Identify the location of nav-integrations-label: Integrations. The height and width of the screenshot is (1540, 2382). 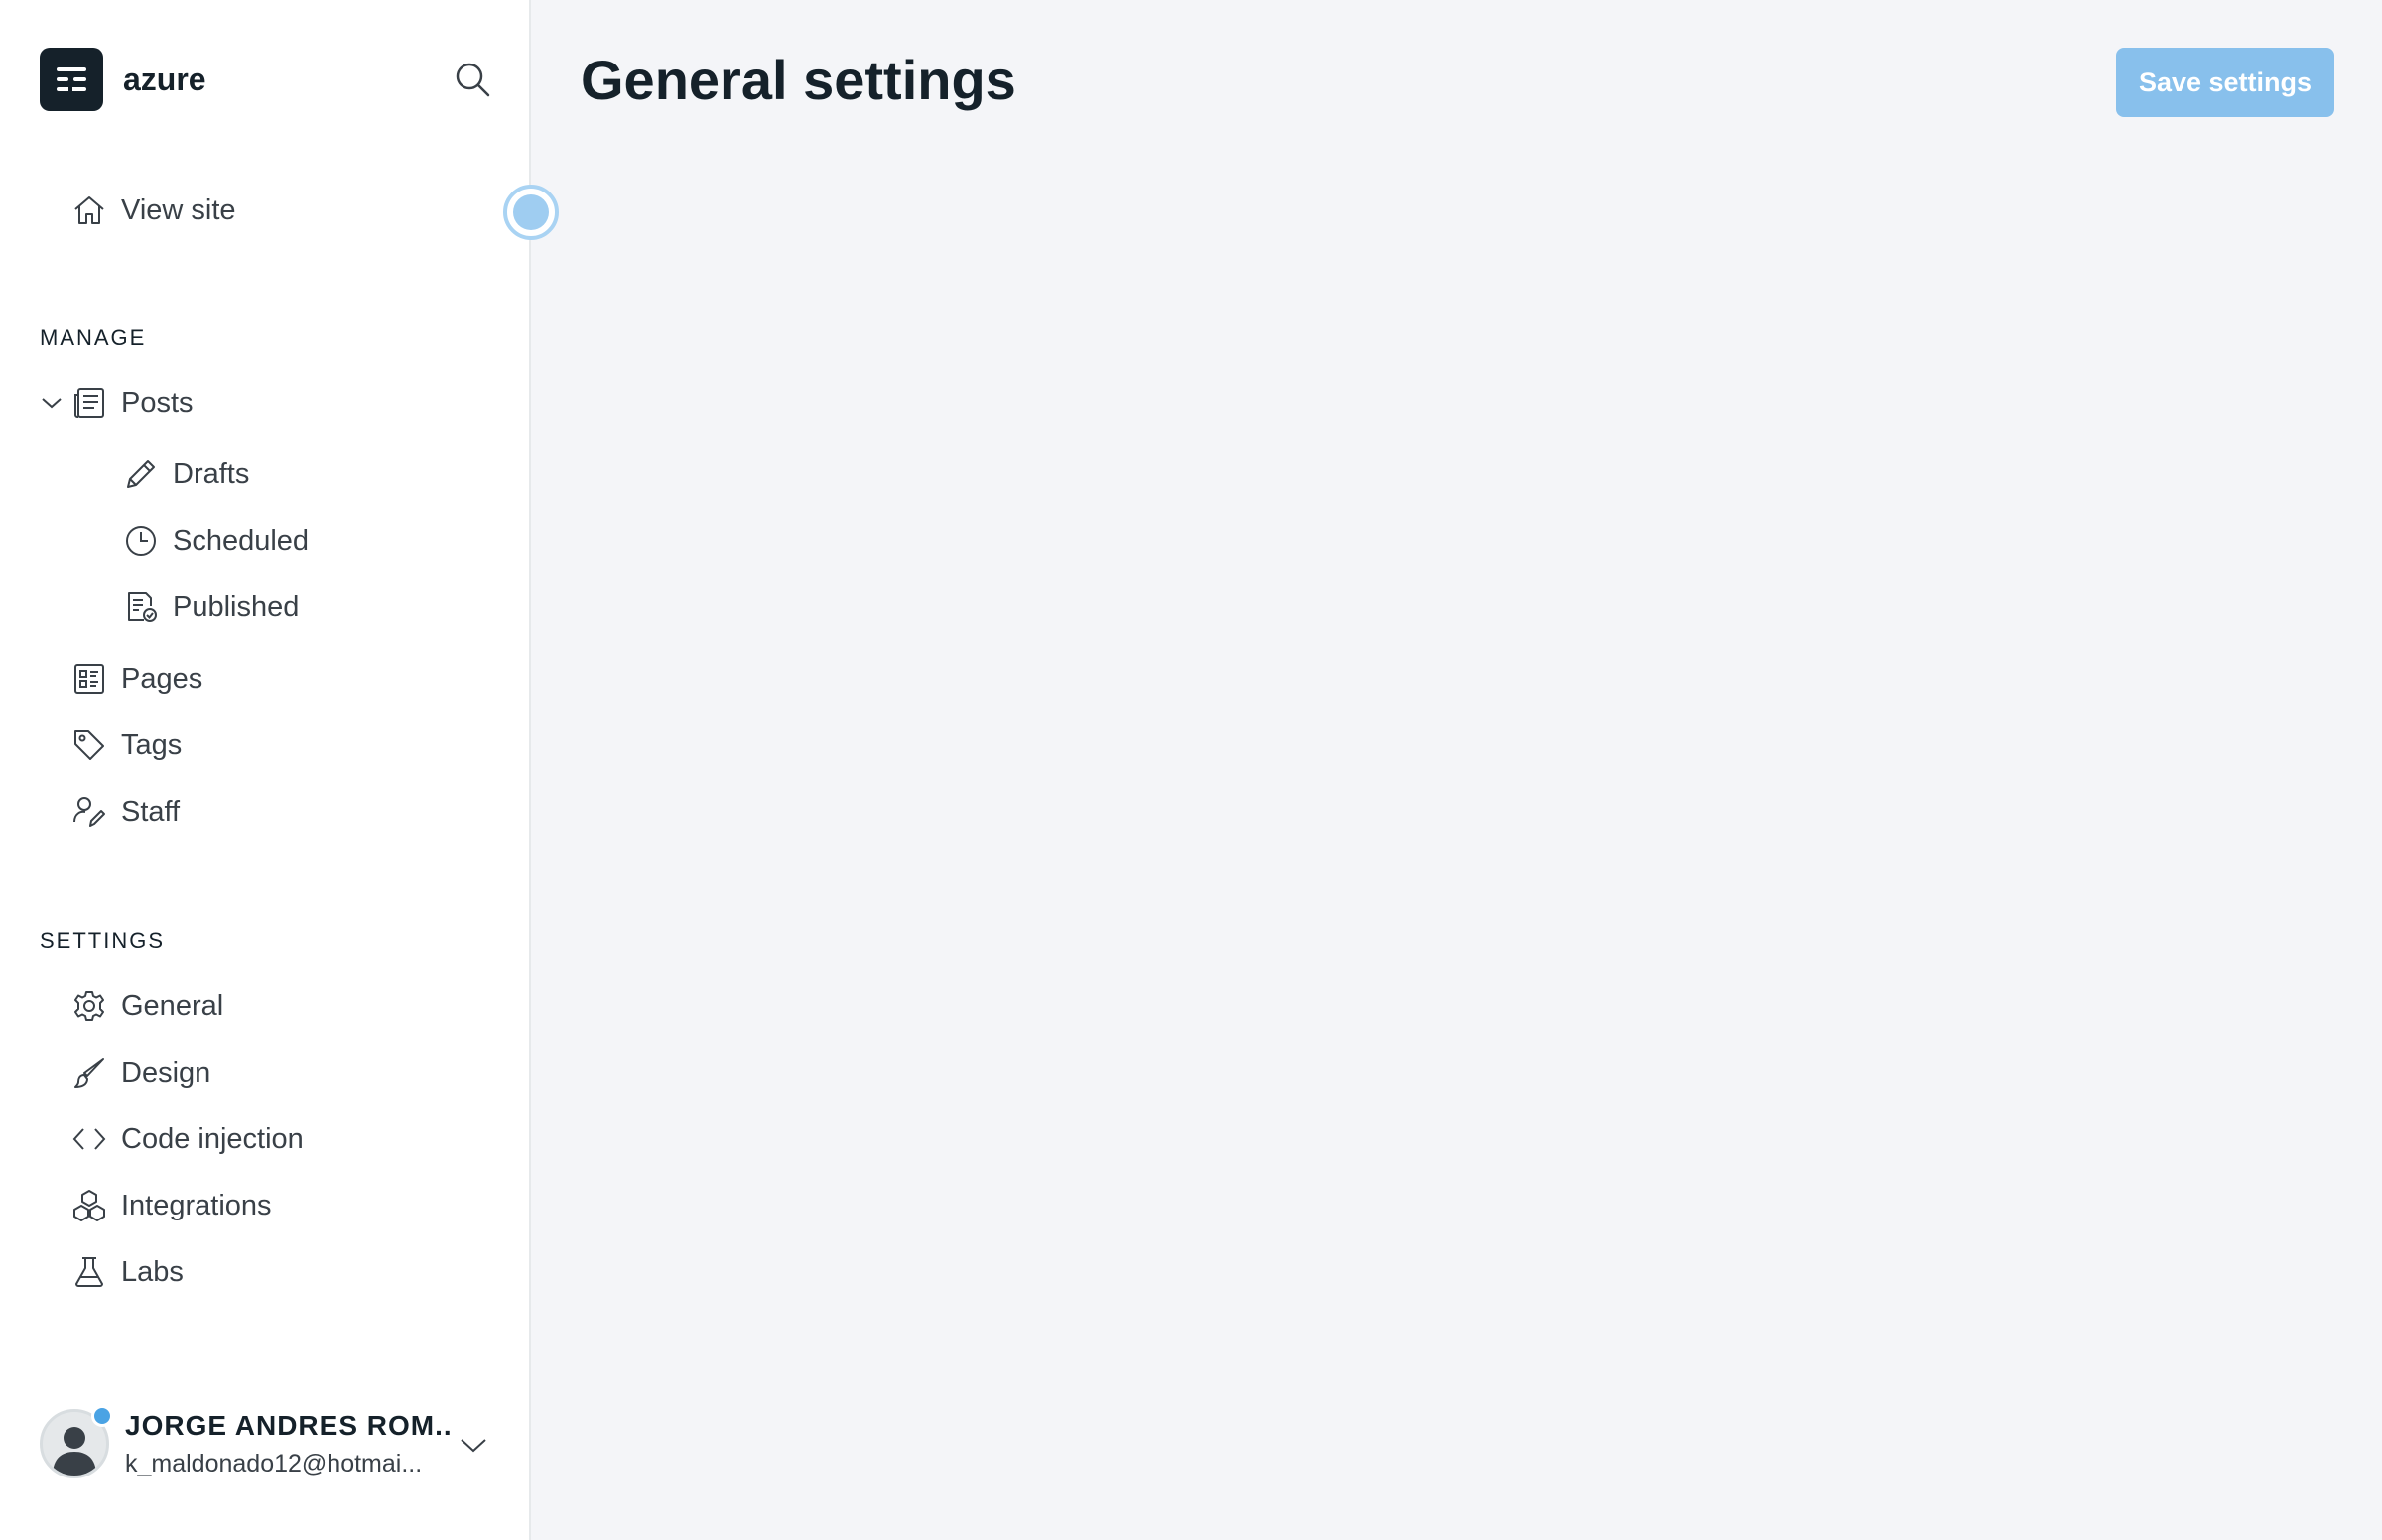
(196, 1205).